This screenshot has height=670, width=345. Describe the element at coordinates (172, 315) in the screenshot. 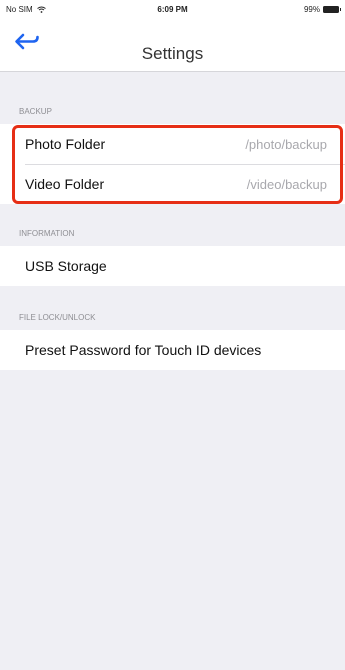

I see `section-header-file-lock: FILE LOCK/UNLOCK` at that location.